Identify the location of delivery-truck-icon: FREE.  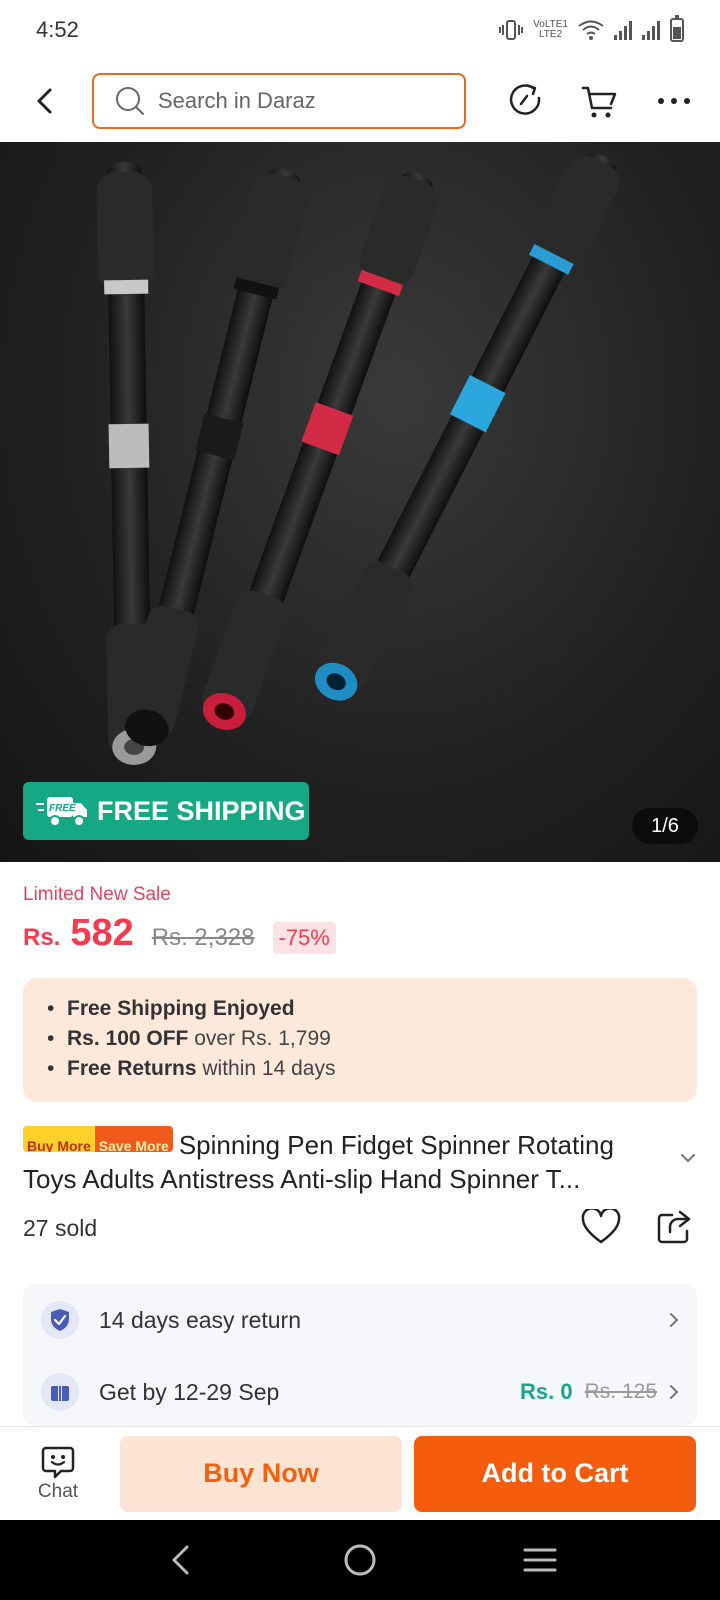
(61, 812).